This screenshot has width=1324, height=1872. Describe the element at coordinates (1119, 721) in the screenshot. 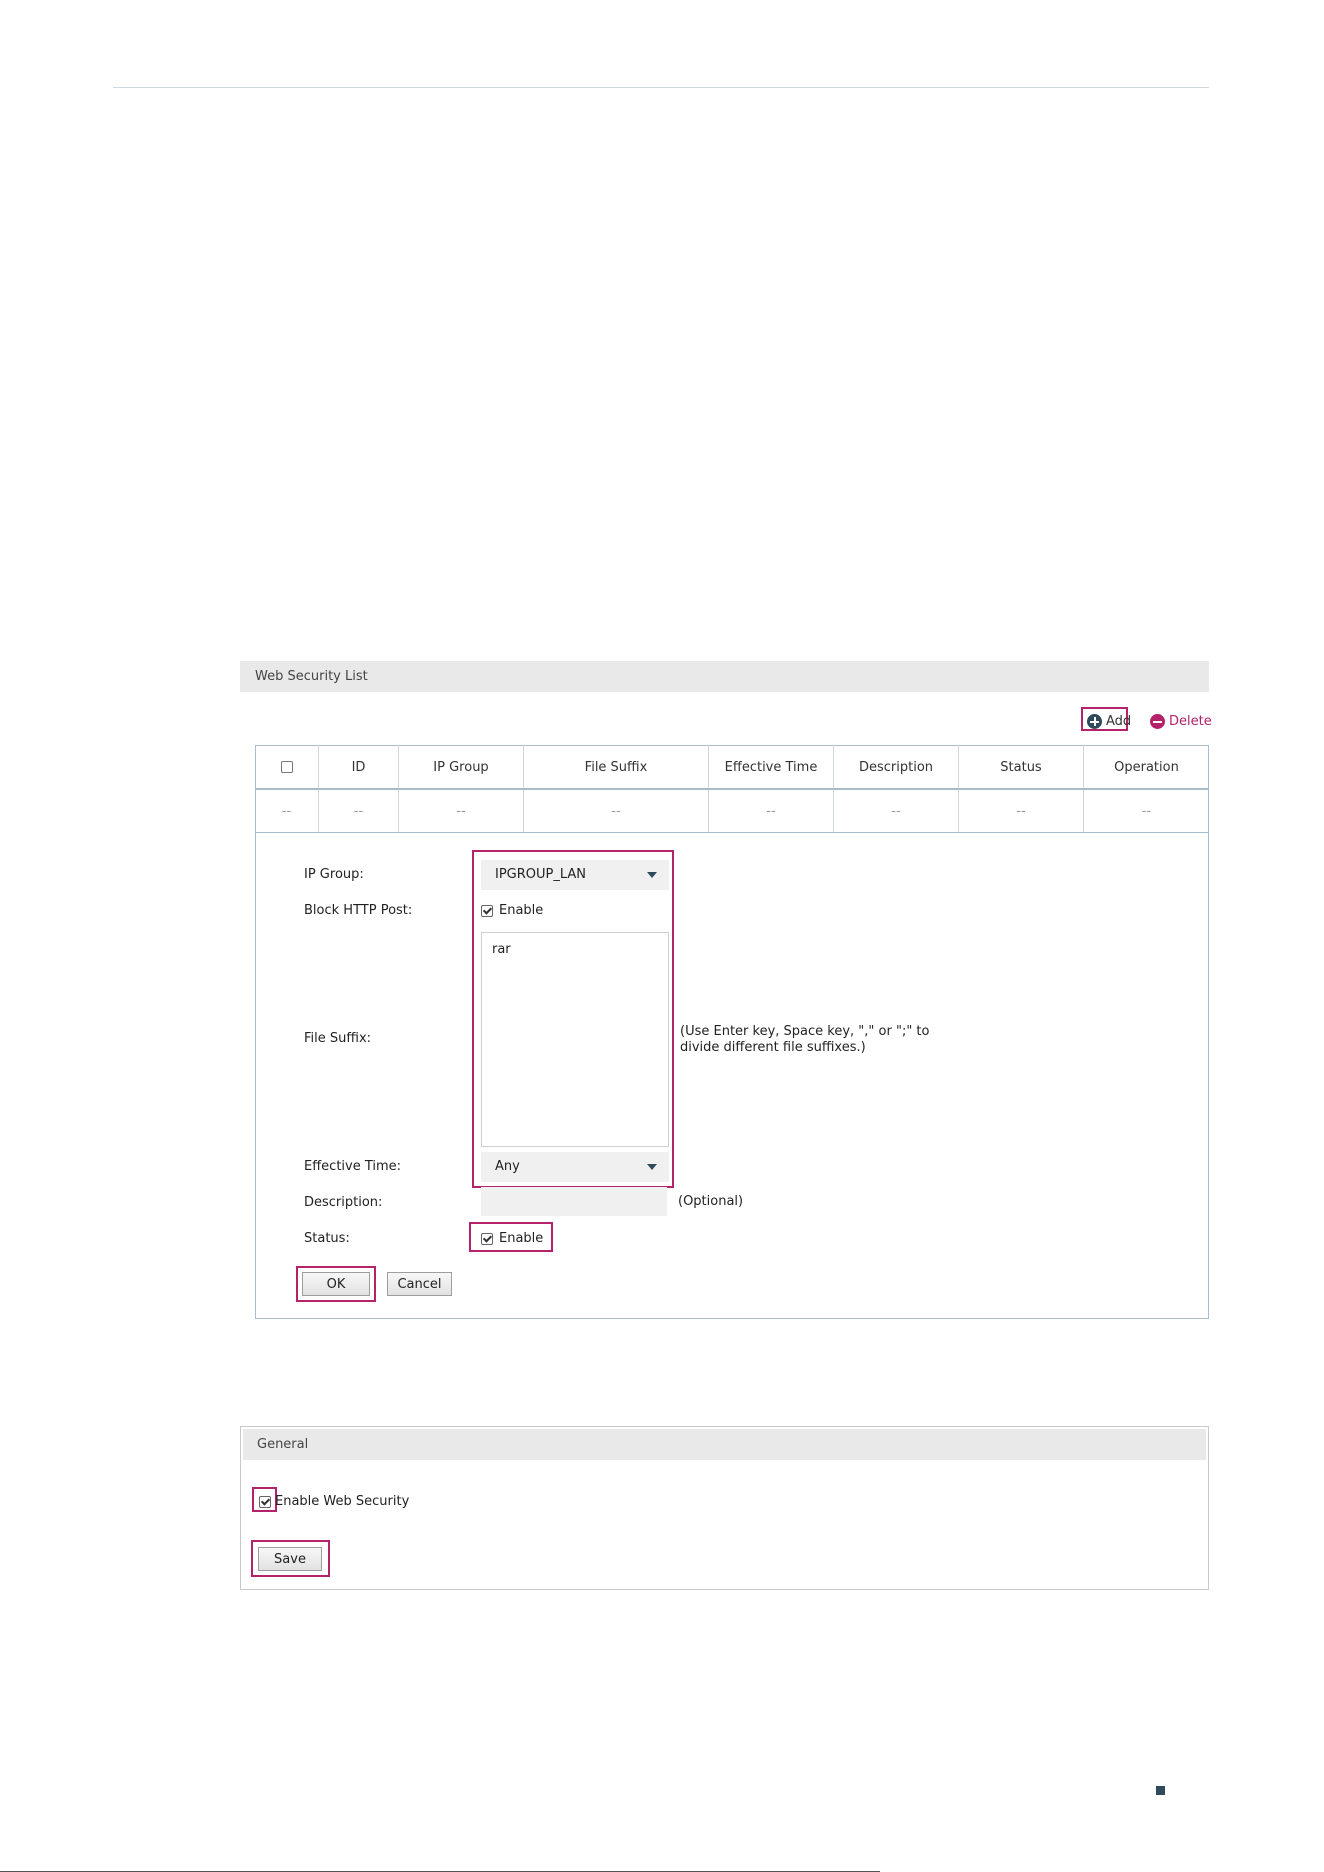

I see `add-label: Add` at that location.